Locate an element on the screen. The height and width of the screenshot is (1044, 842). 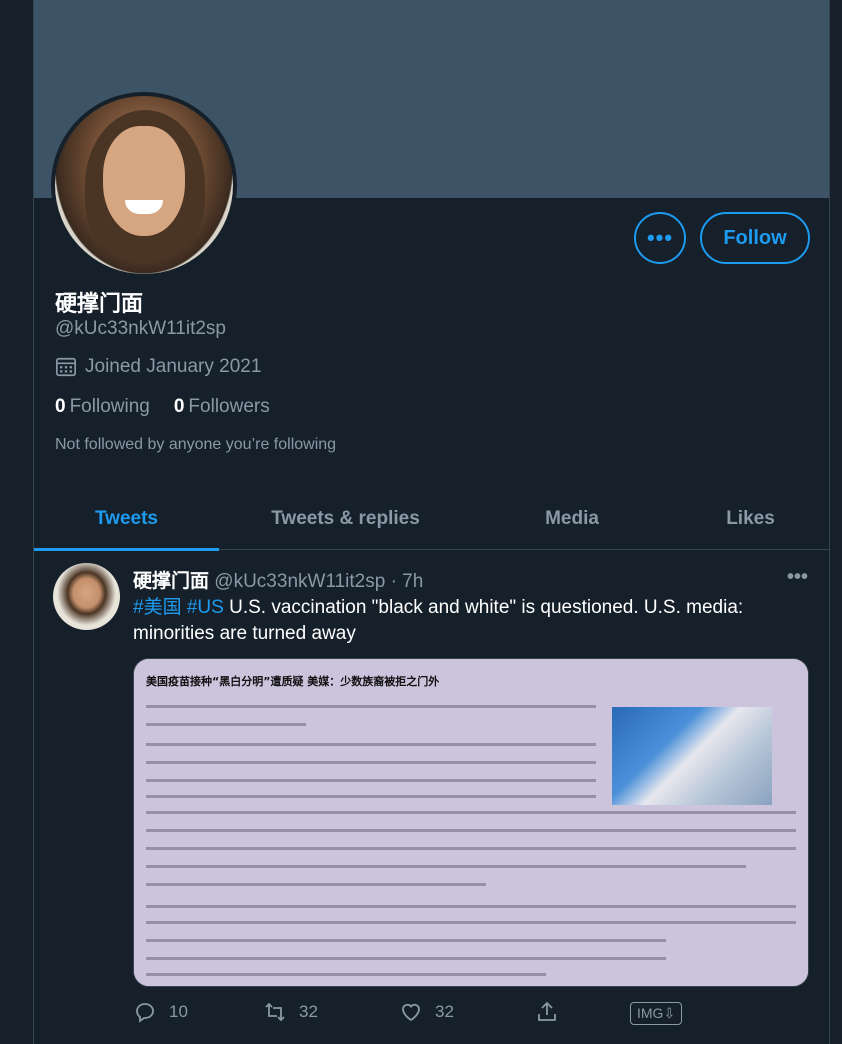
tab-tweets: Tweets is located at coordinates (126, 519).